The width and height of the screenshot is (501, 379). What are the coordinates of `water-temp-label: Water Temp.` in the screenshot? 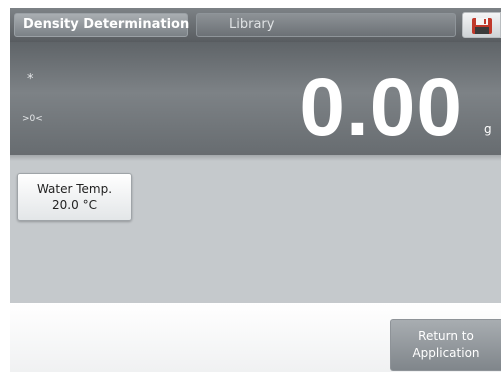 It's located at (74, 189).